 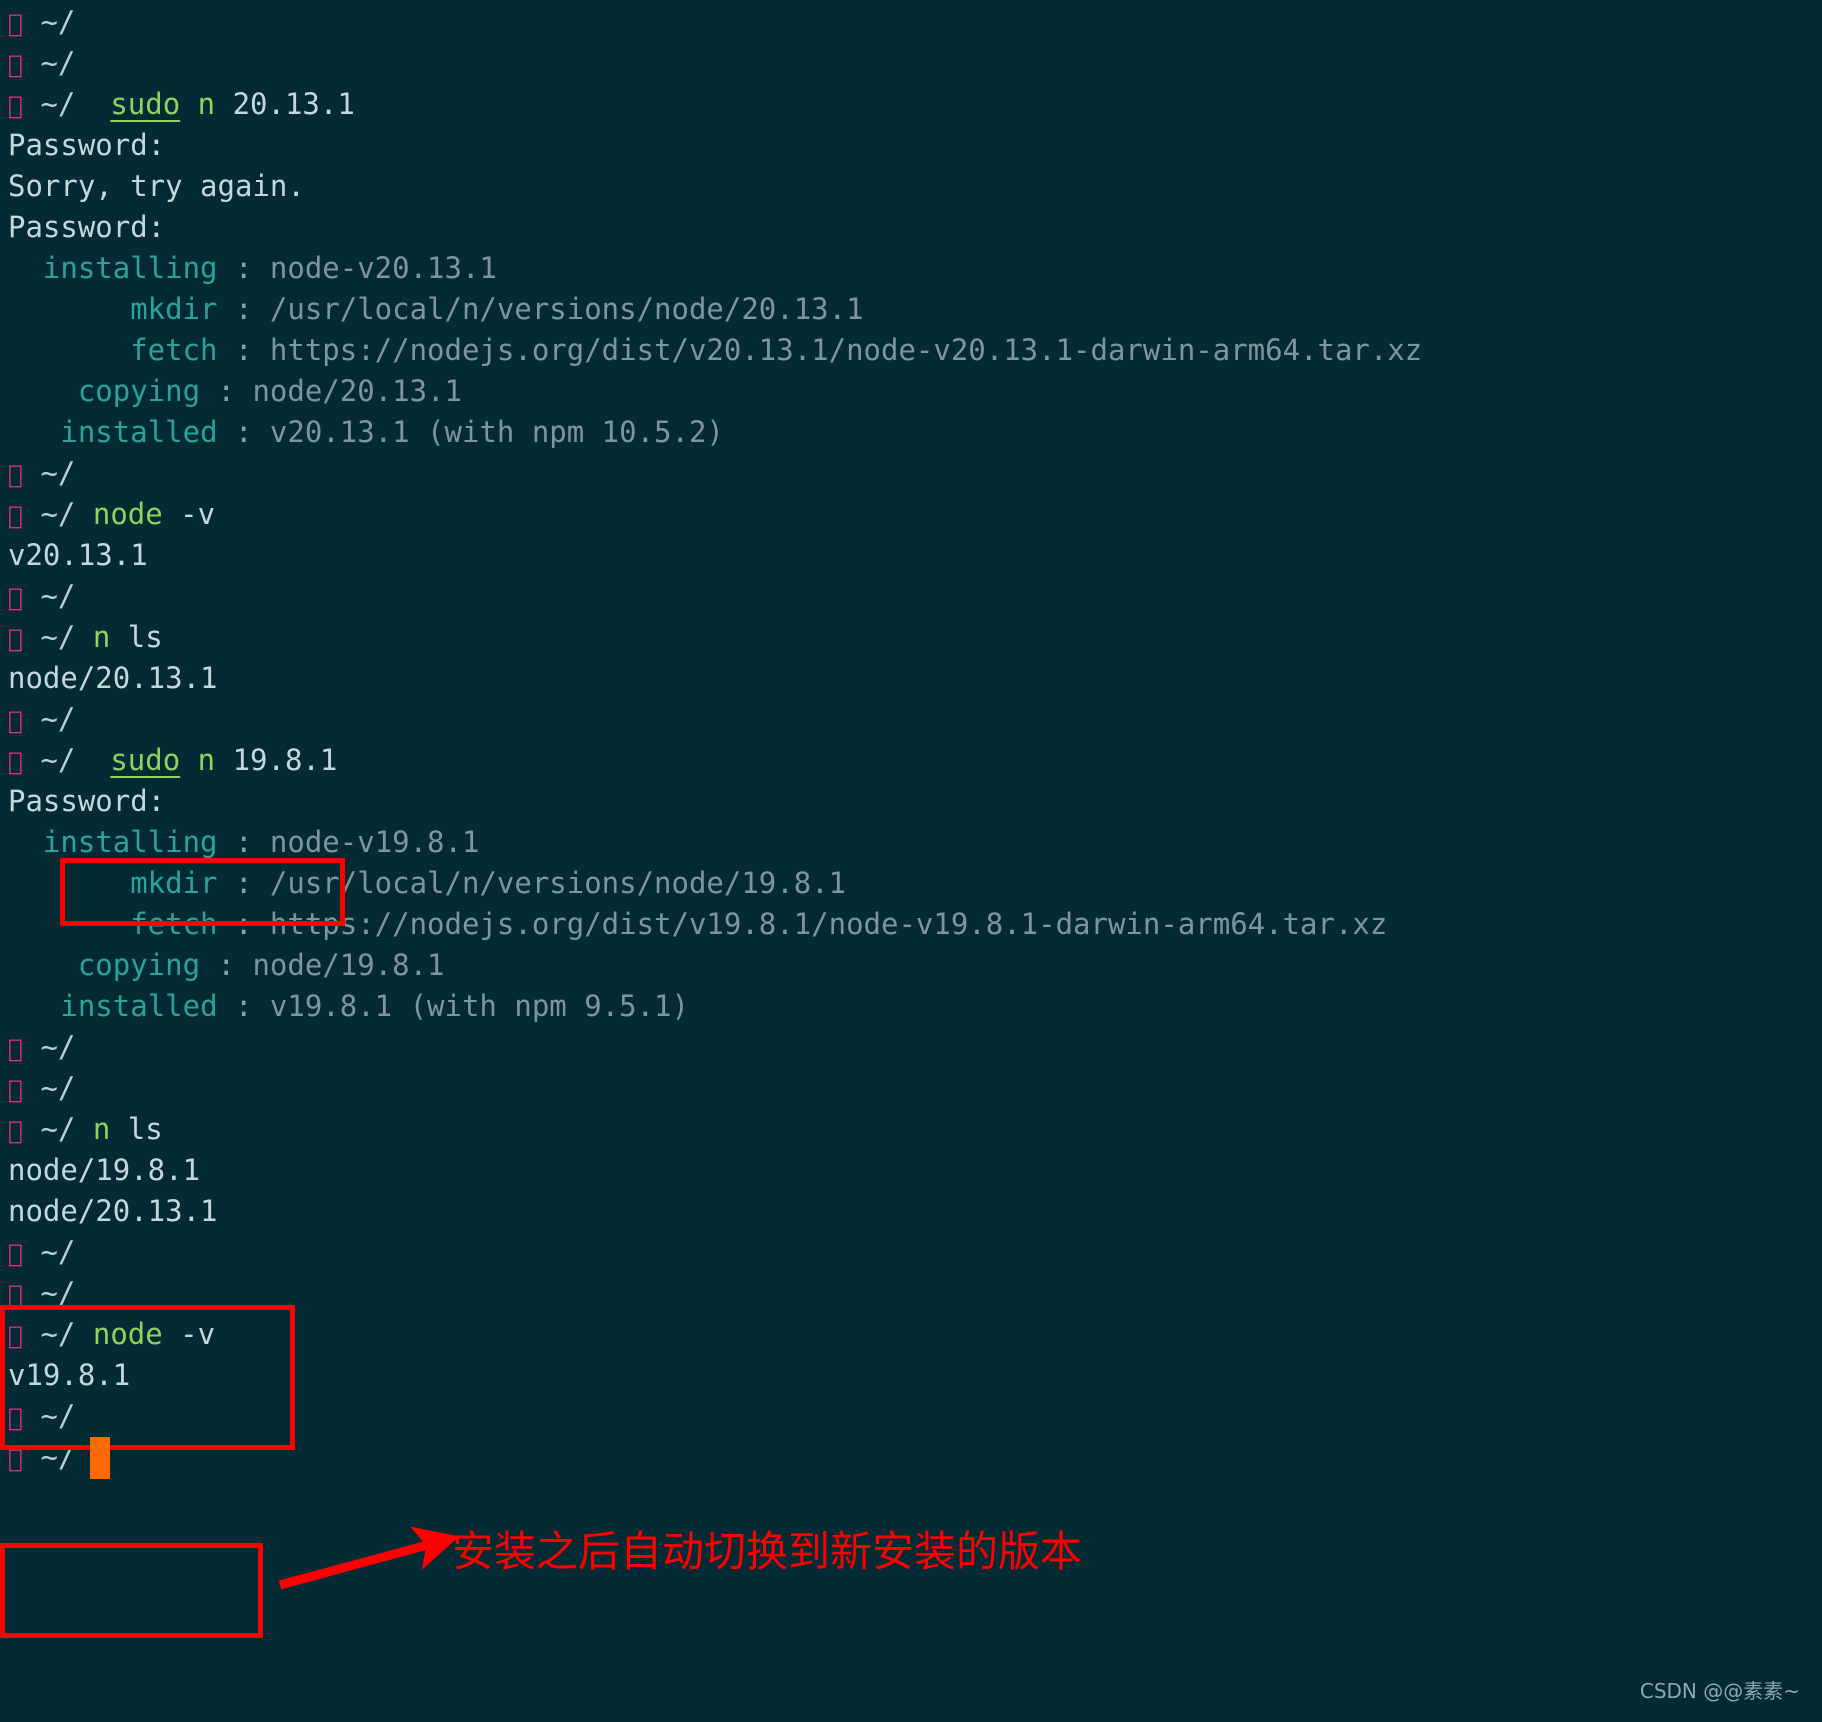 What do you see at coordinates (141, 760) in the screenshot?
I see `sudo-keyword: sudo` at bounding box center [141, 760].